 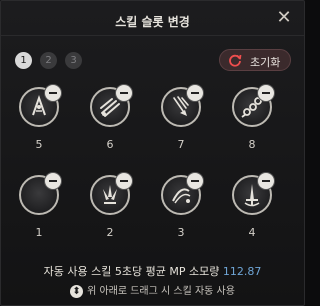 What do you see at coordinates (152, 22) in the screenshot?
I see `panel-title: 스킬 슬롯 변경` at bounding box center [152, 22].